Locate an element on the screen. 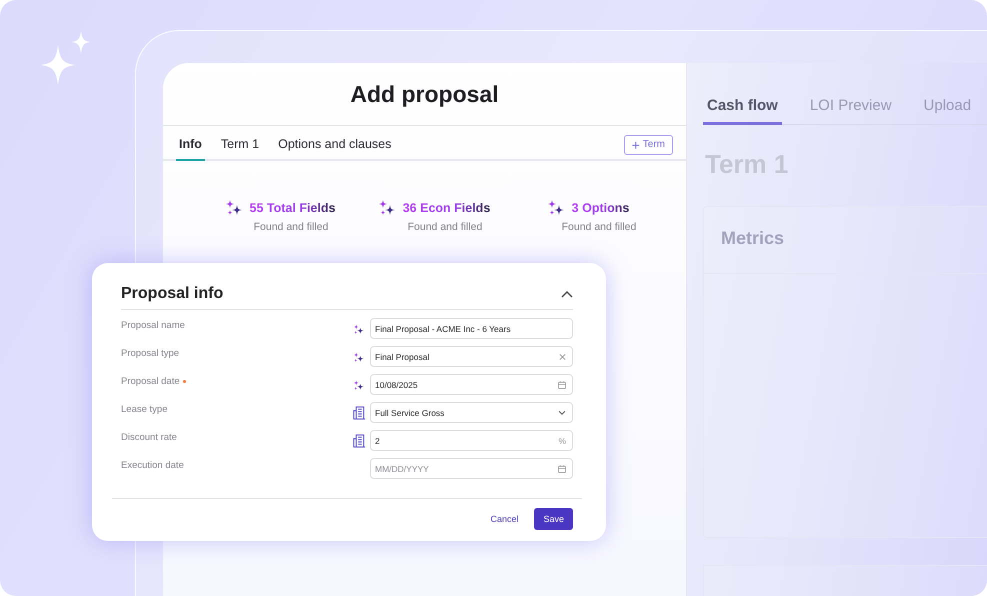 The height and width of the screenshot is (596, 987). input-field: 10/08/2025 is located at coordinates (471, 384).